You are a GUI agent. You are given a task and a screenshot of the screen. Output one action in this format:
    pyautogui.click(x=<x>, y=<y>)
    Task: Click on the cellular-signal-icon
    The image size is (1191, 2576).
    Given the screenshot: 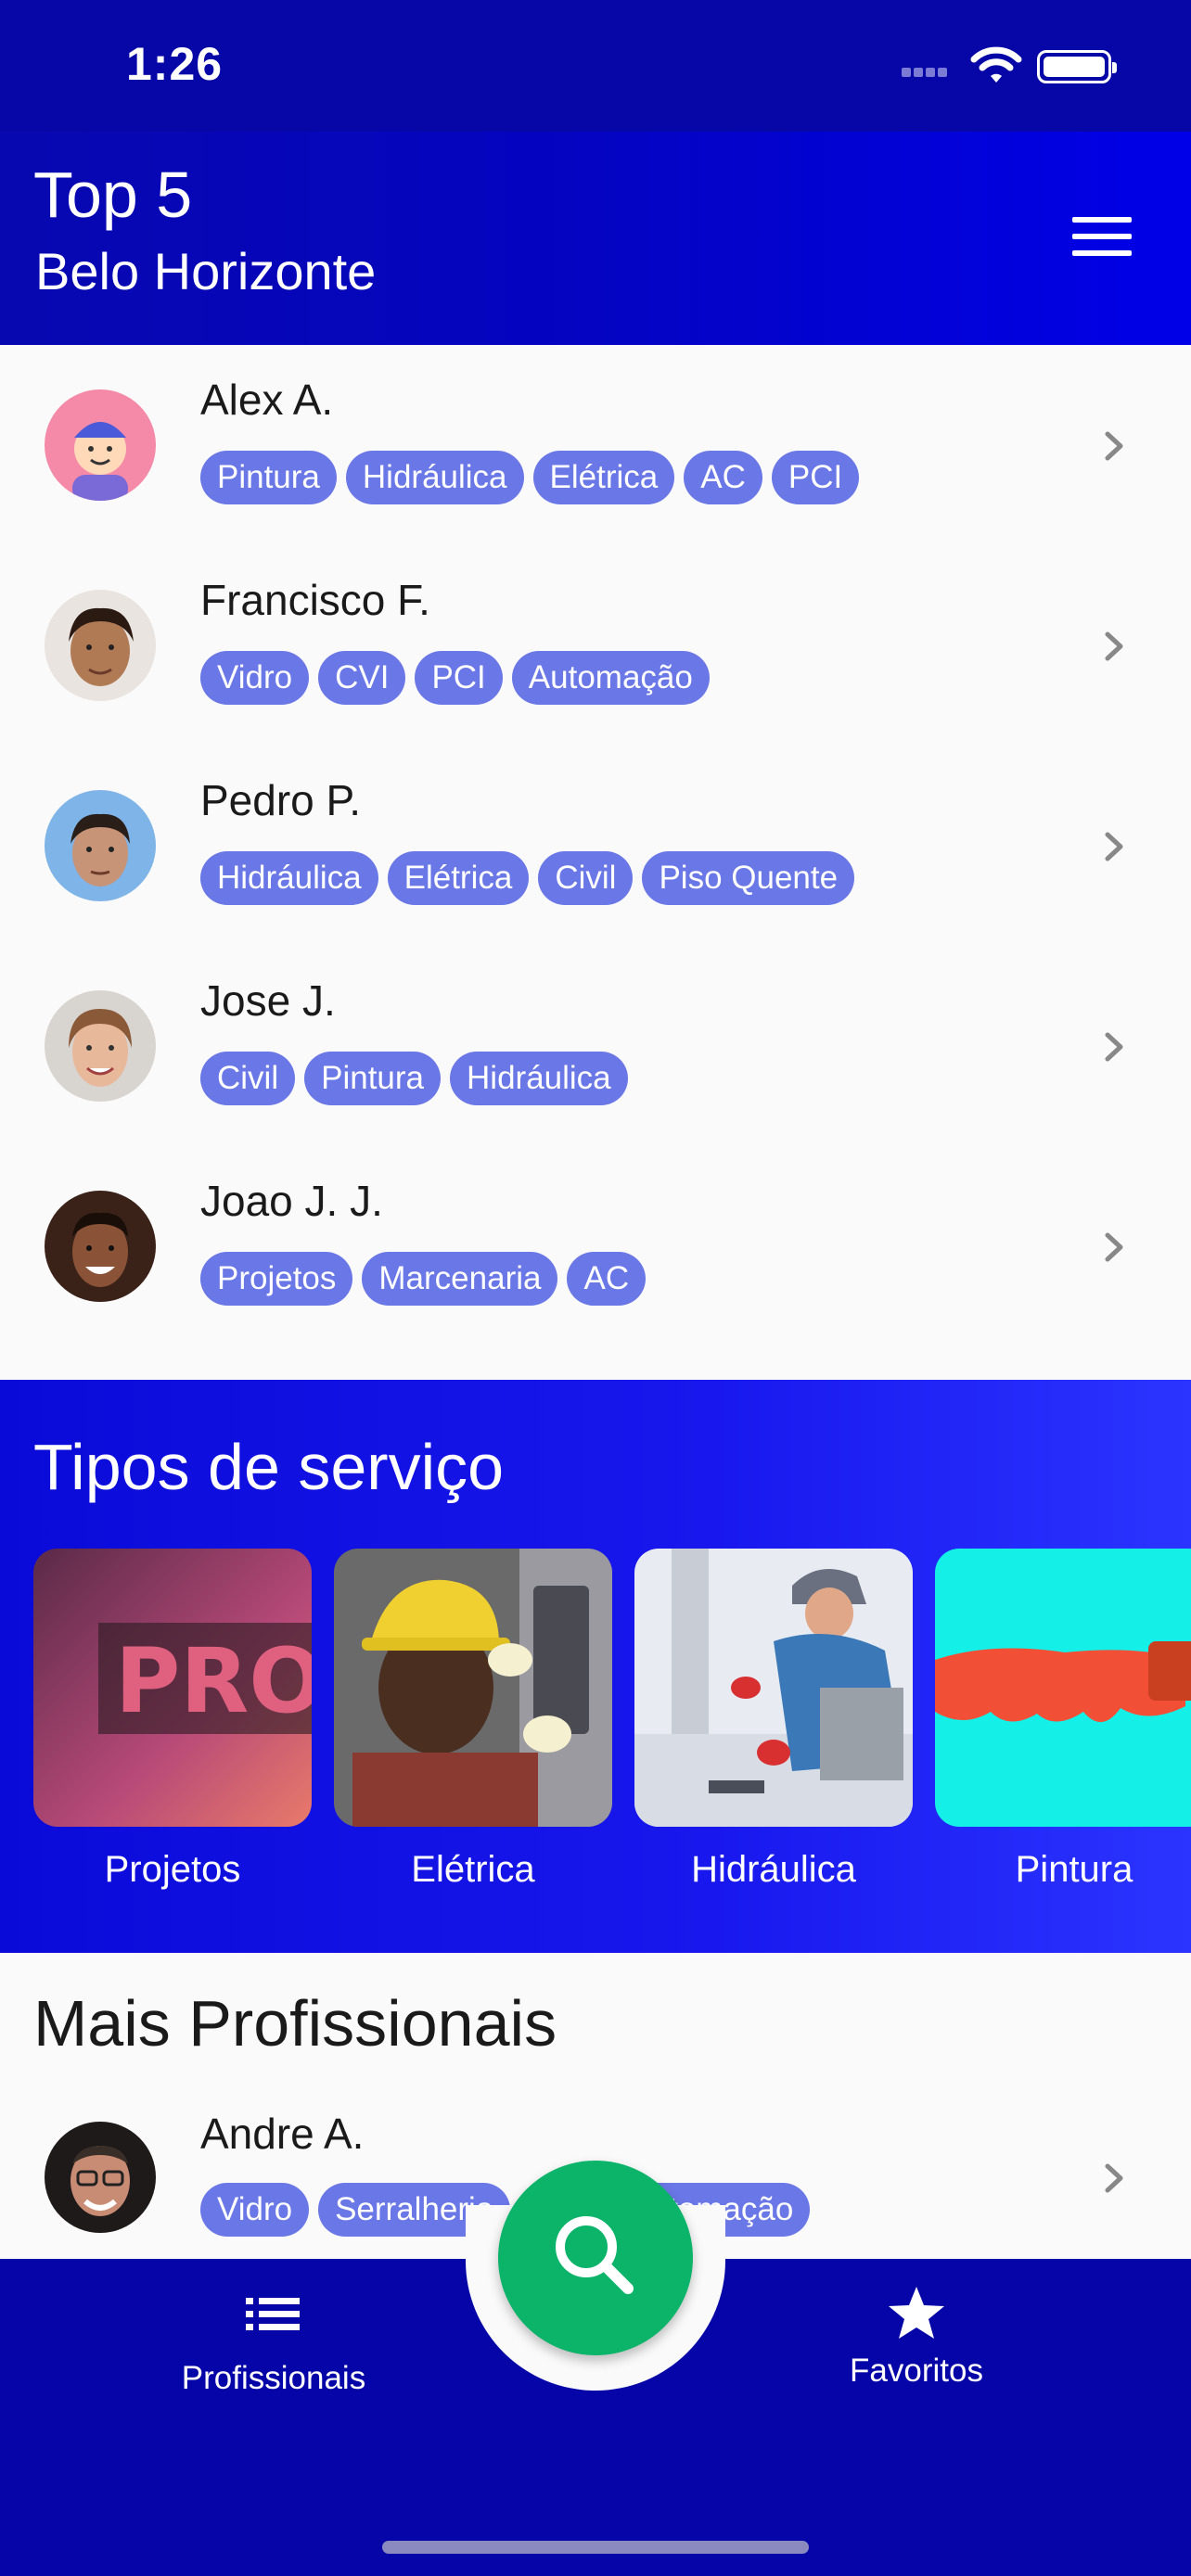 What is the action you would take?
    pyautogui.click(x=929, y=72)
    